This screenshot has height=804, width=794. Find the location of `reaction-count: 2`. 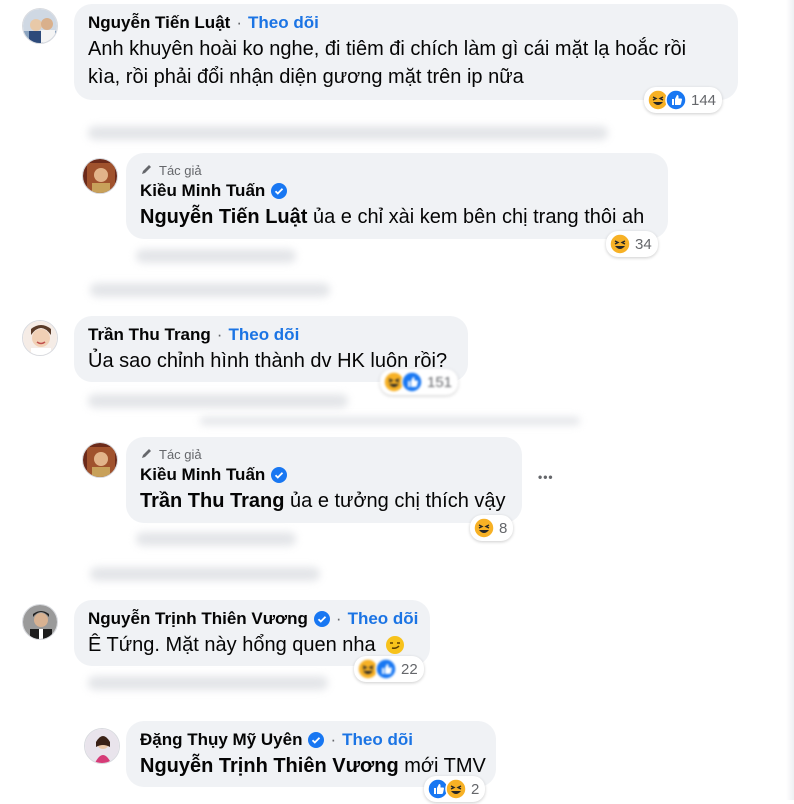

reaction-count: 2 is located at coordinates (475, 789).